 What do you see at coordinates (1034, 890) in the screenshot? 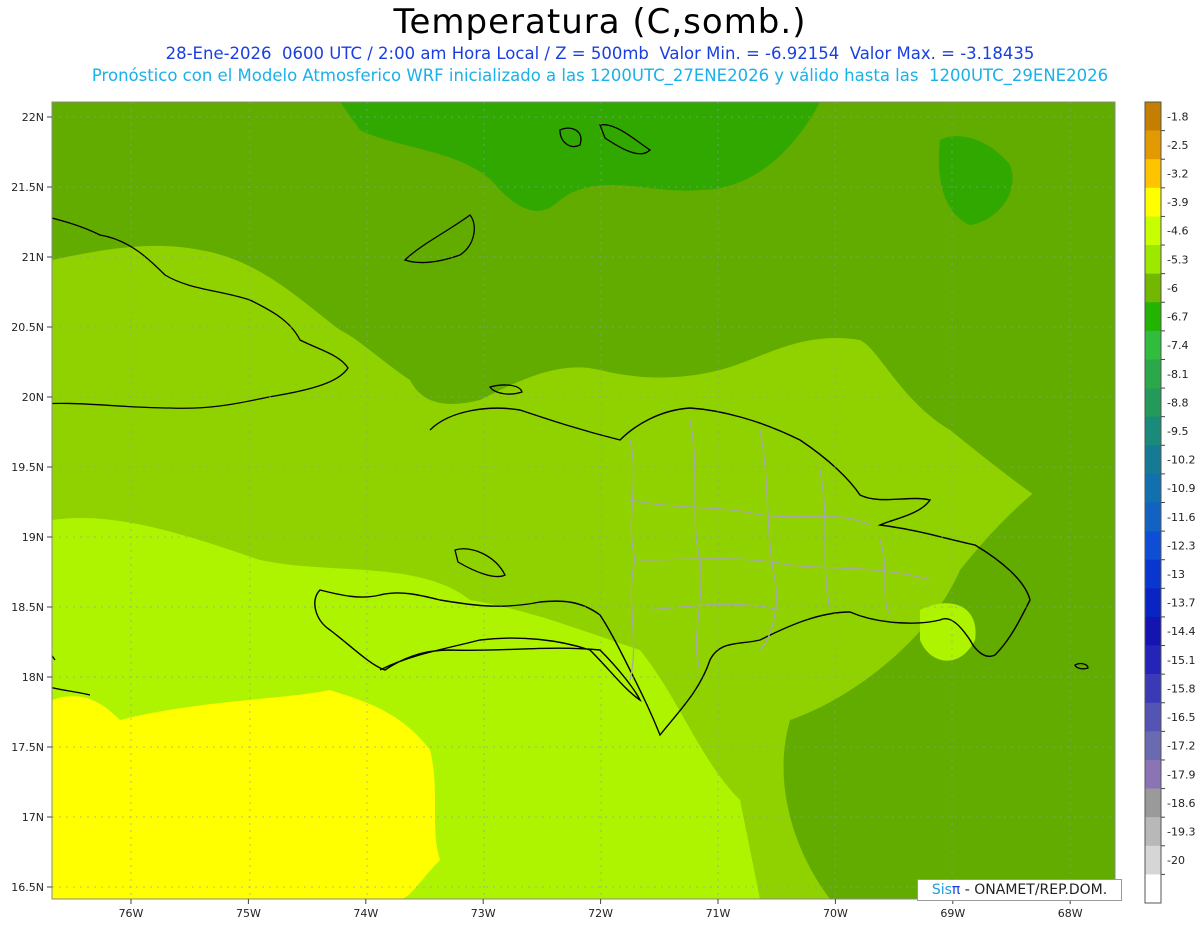
I see `credit-text: - ONAMET/REP.DOM.` at bounding box center [1034, 890].